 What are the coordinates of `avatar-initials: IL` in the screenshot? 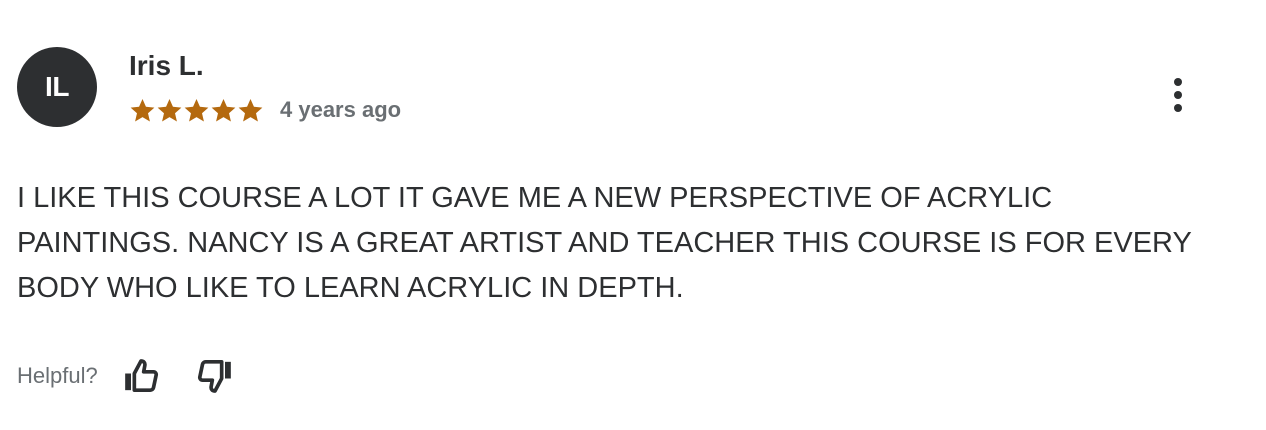 It's located at (57, 86).